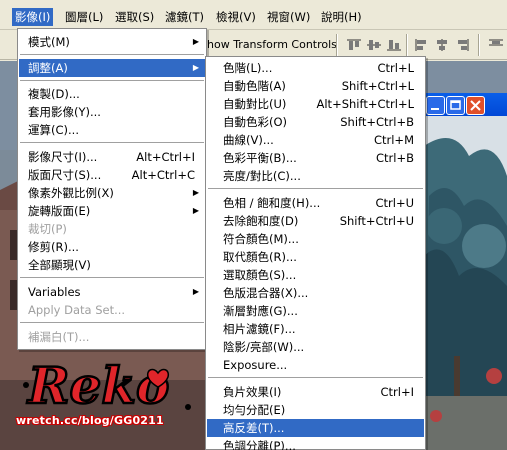  What do you see at coordinates (112, 229) in the screenshot?
I see `menu-item-crop: 裁切(P)` at bounding box center [112, 229].